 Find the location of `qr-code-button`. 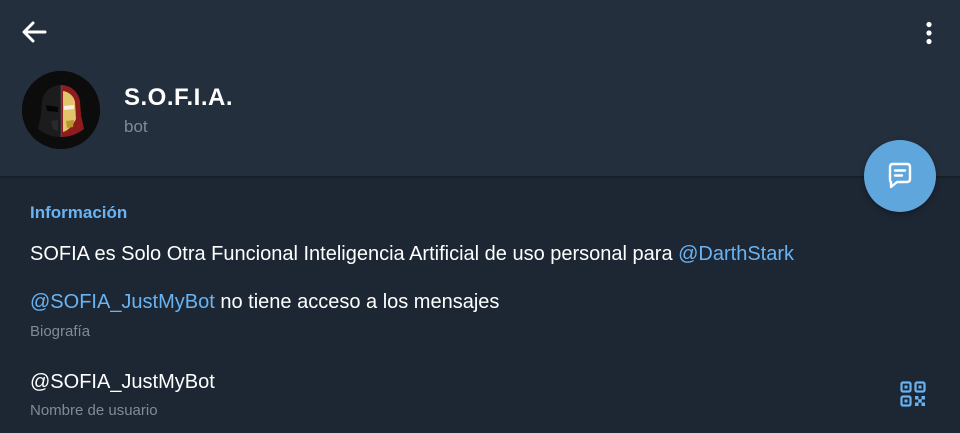

qr-code-button is located at coordinates (913, 394).